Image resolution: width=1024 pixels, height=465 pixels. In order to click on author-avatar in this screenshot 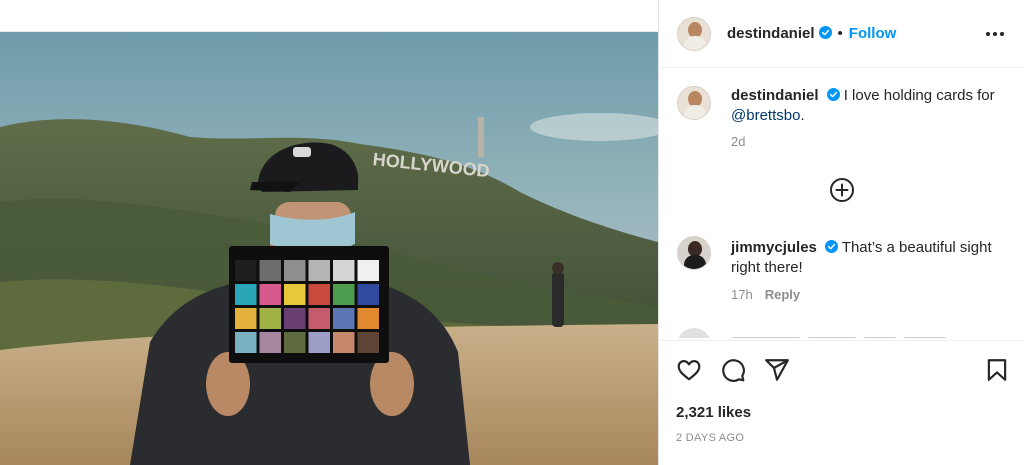, I will do `click(694, 34)`.